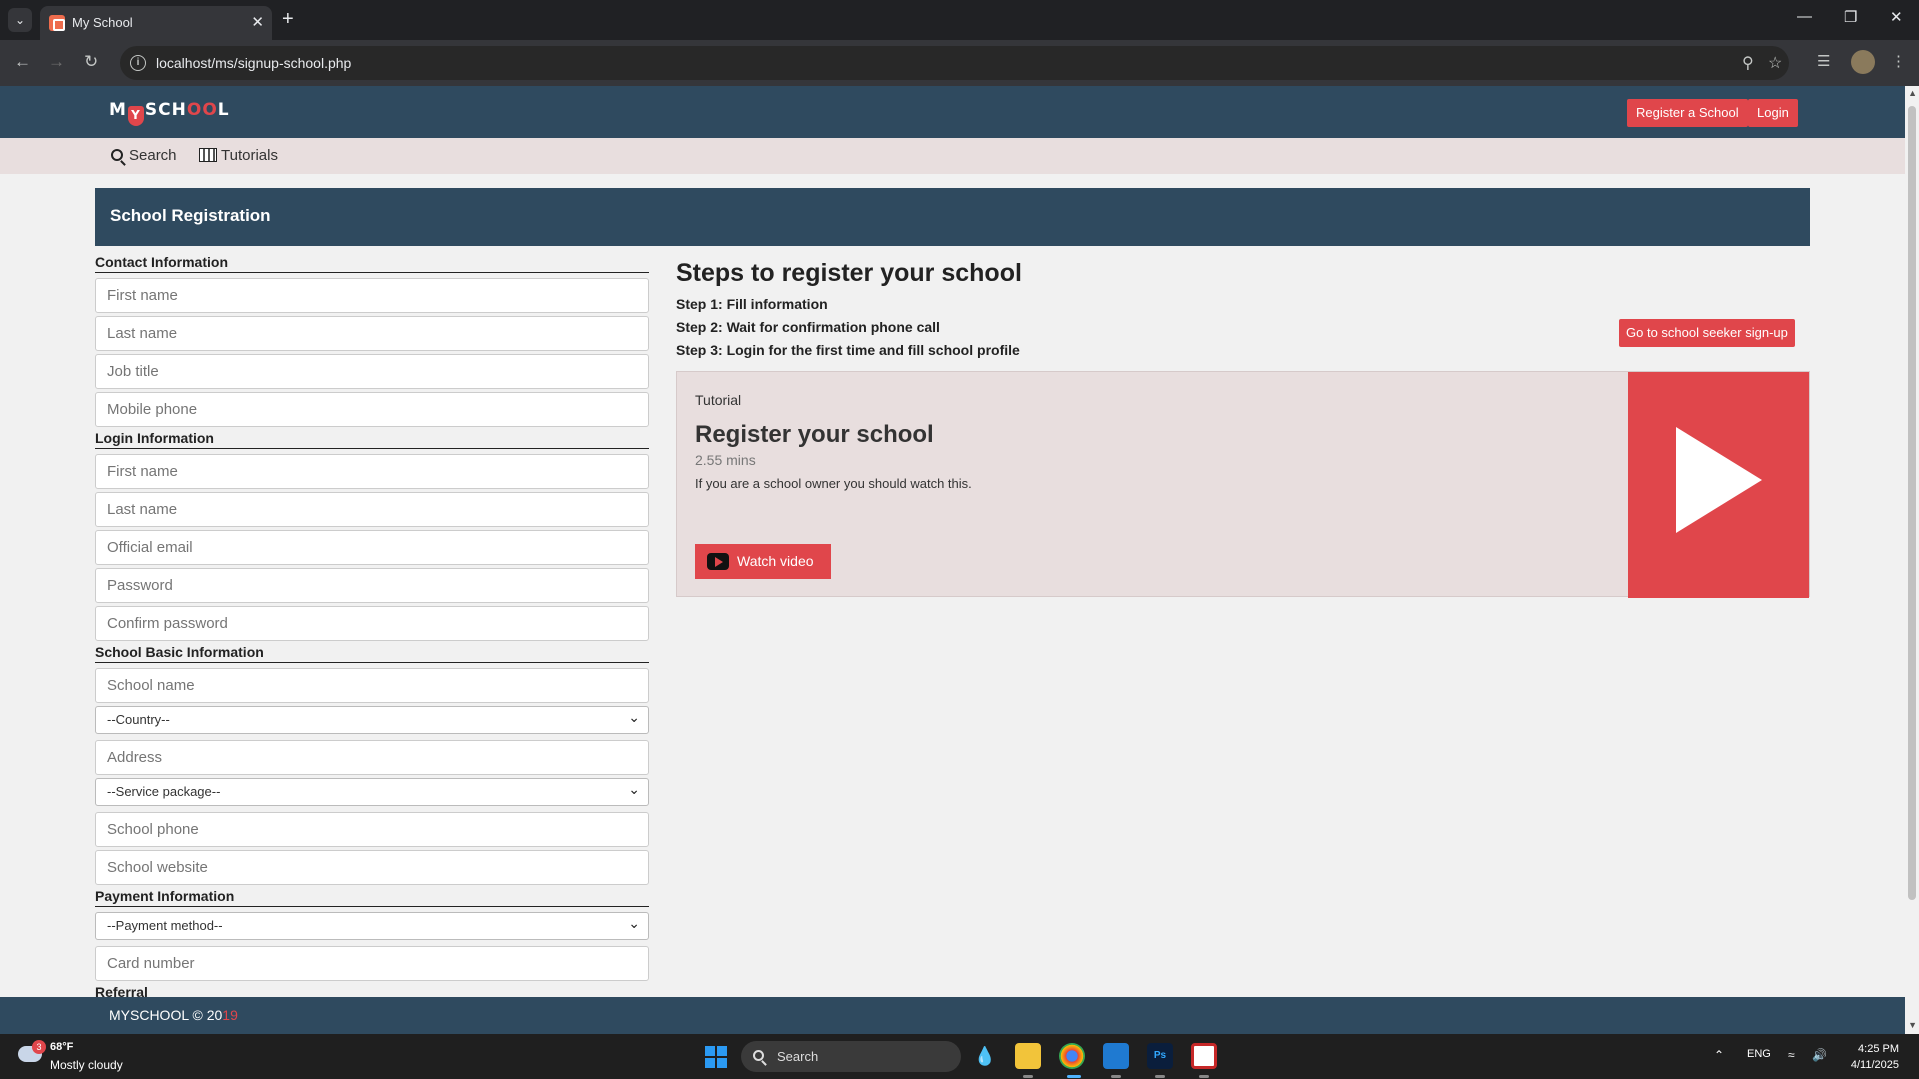 Image resolution: width=1919 pixels, height=1079 pixels. I want to click on contact-last-name-input, so click(372, 333).